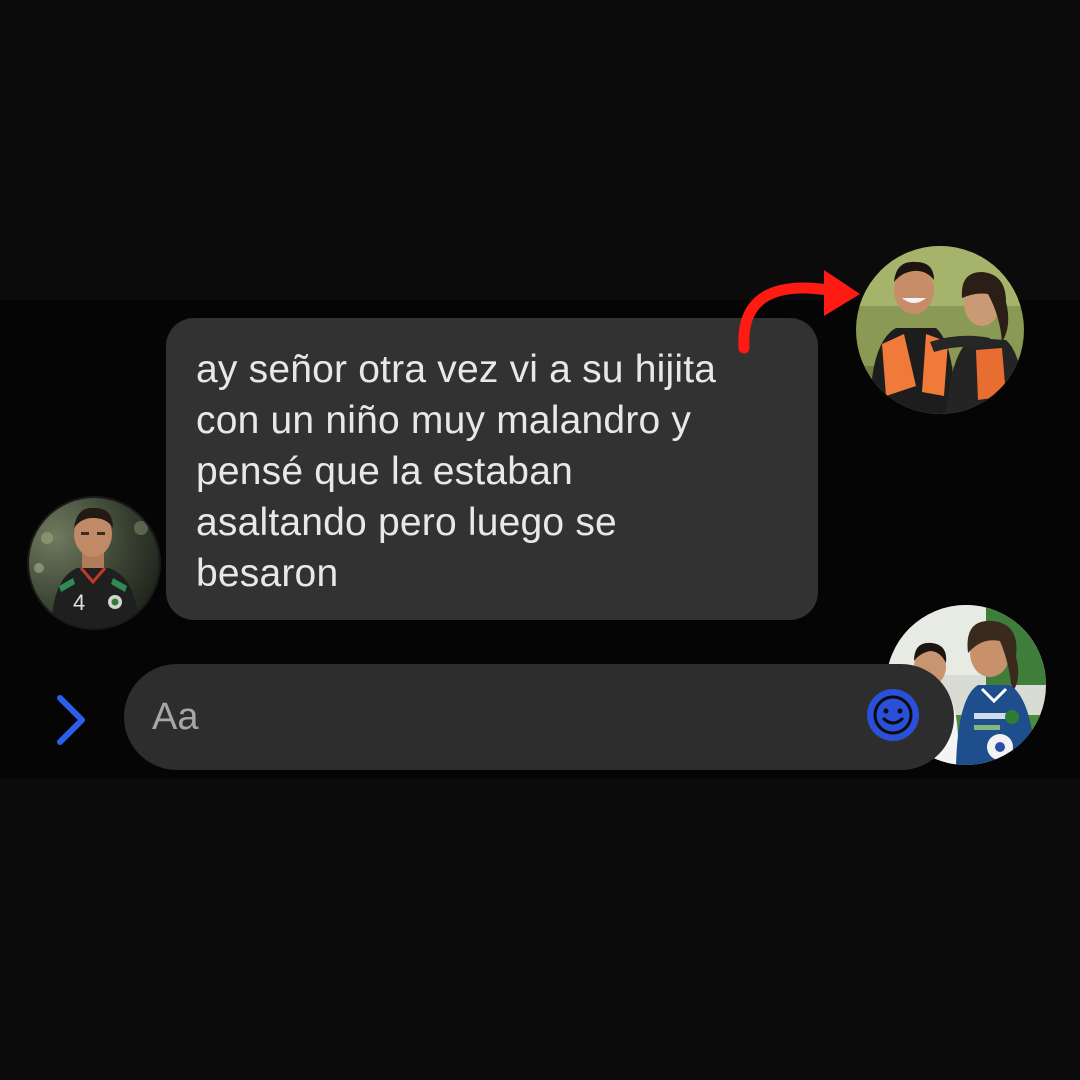  I want to click on jersey-number: 4, so click(79, 602).